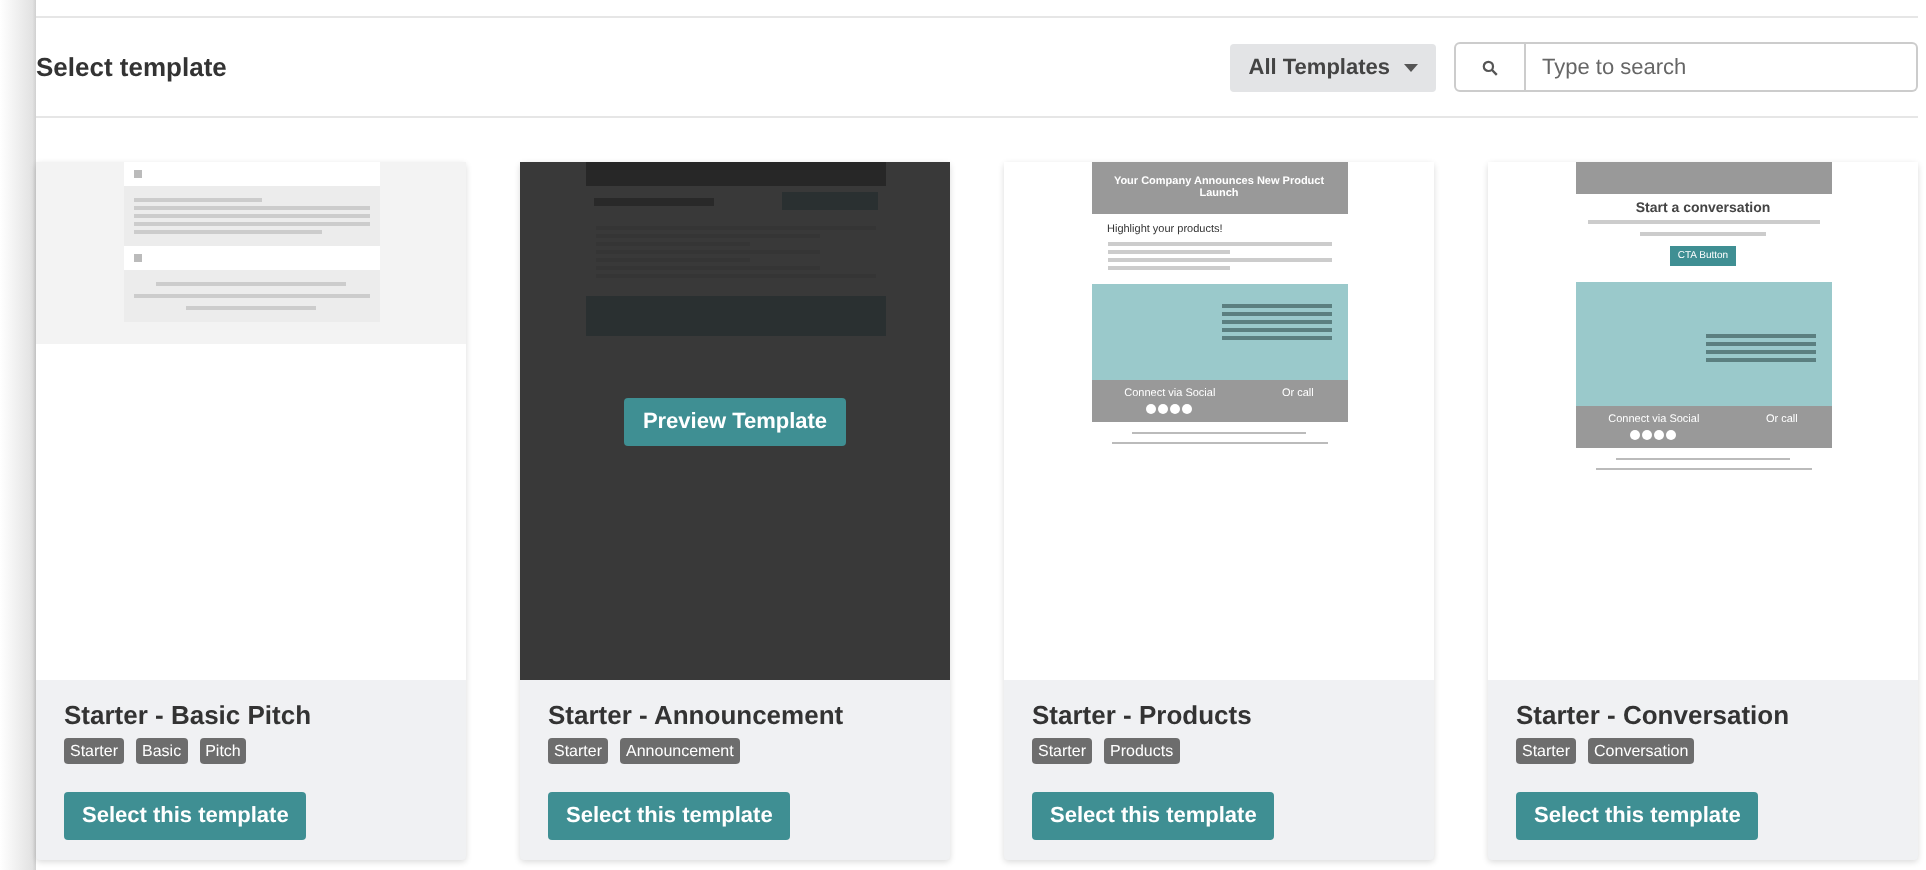 The image size is (1926, 870). Describe the element at coordinates (162, 751) in the screenshot. I see `template-tag: Basic` at that location.